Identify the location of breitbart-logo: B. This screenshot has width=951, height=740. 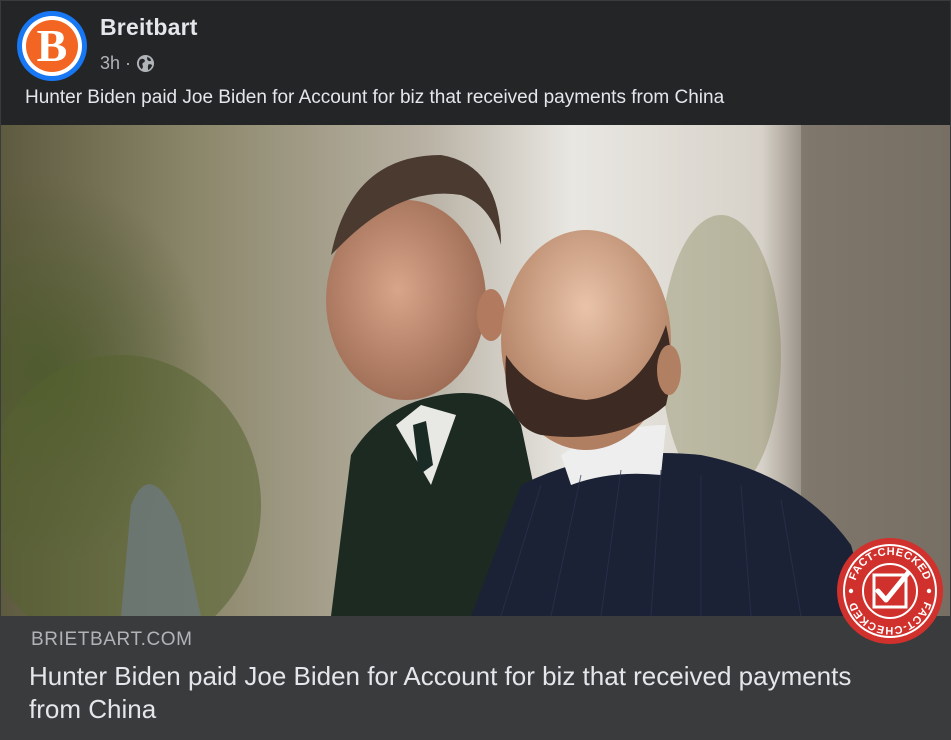
(52, 46).